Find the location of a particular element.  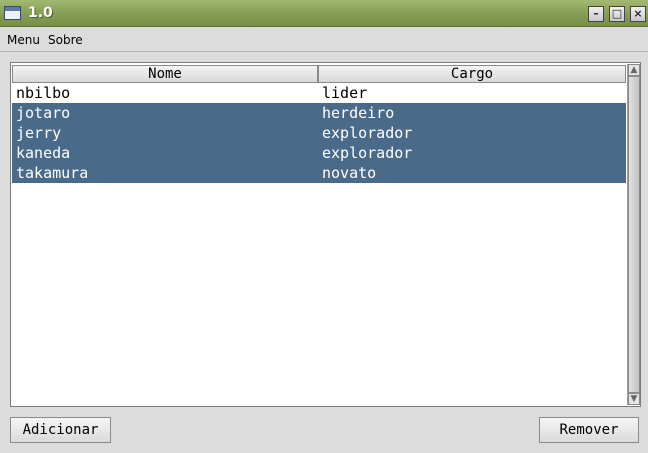

cell-nome: jerry is located at coordinates (39, 133).